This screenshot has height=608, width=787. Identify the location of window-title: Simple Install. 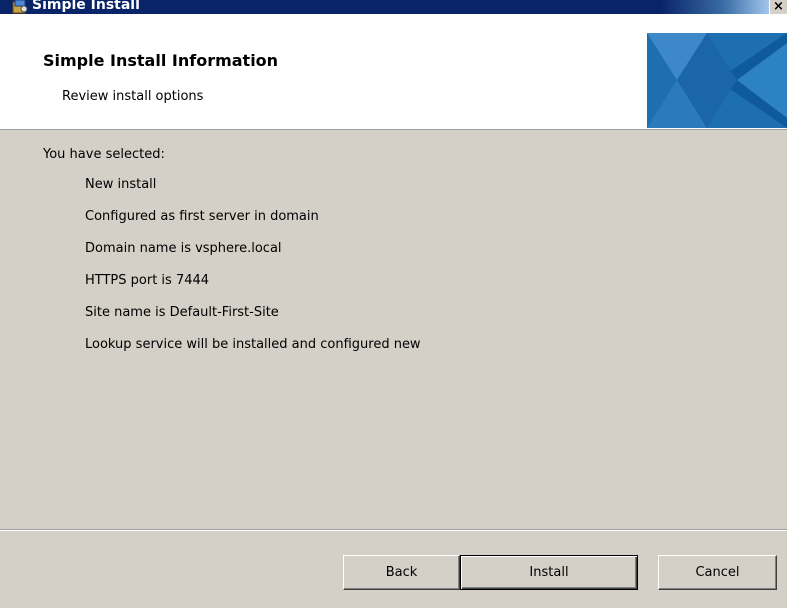
(86, 6).